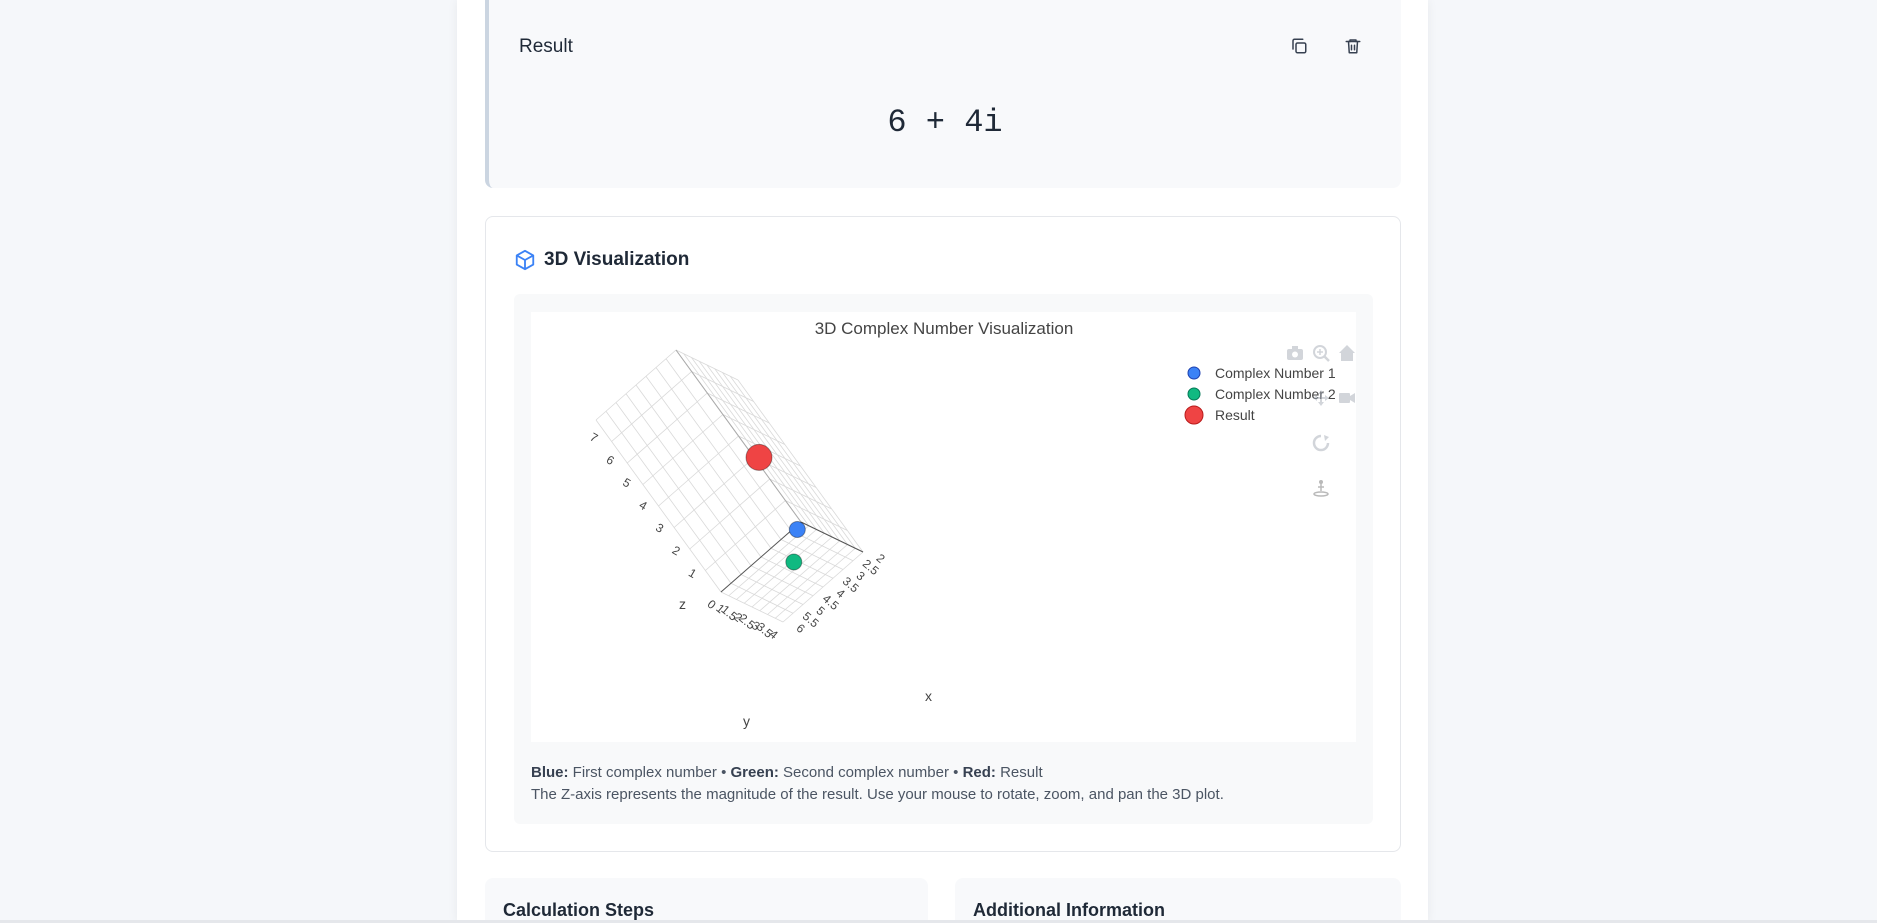  I want to click on copy-icon, so click(1299, 46).